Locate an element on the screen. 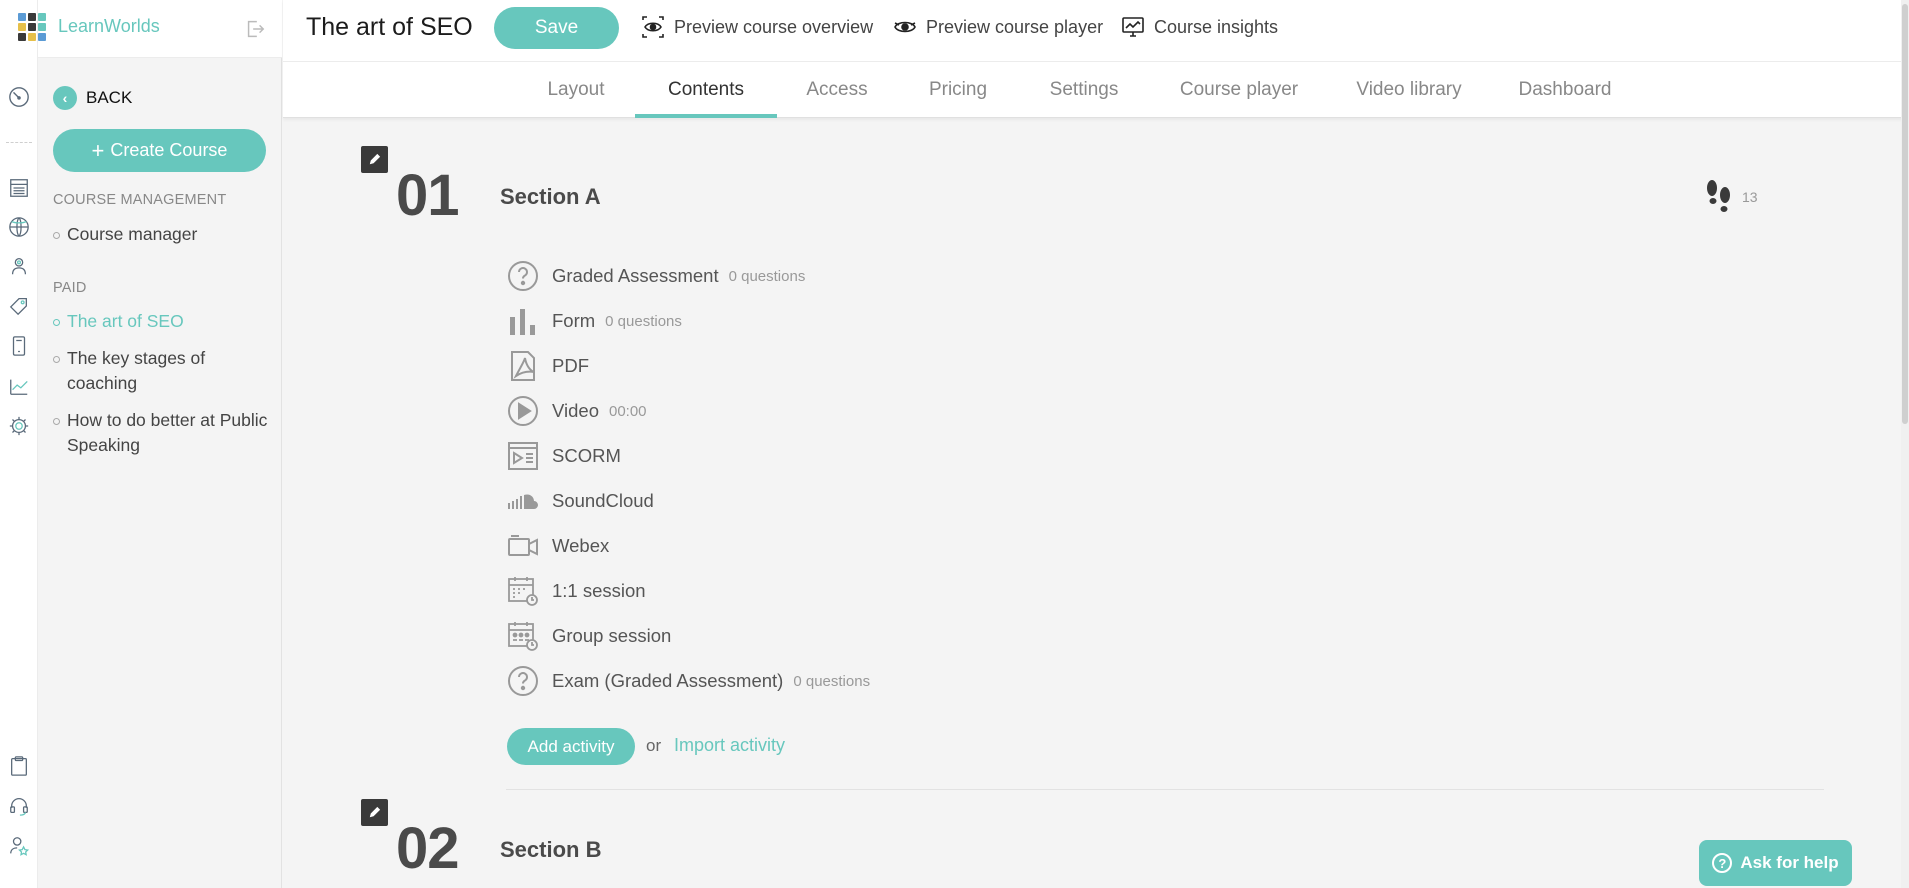 This screenshot has width=1909, height=888. tab-access: Access is located at coordinates (837, 90).